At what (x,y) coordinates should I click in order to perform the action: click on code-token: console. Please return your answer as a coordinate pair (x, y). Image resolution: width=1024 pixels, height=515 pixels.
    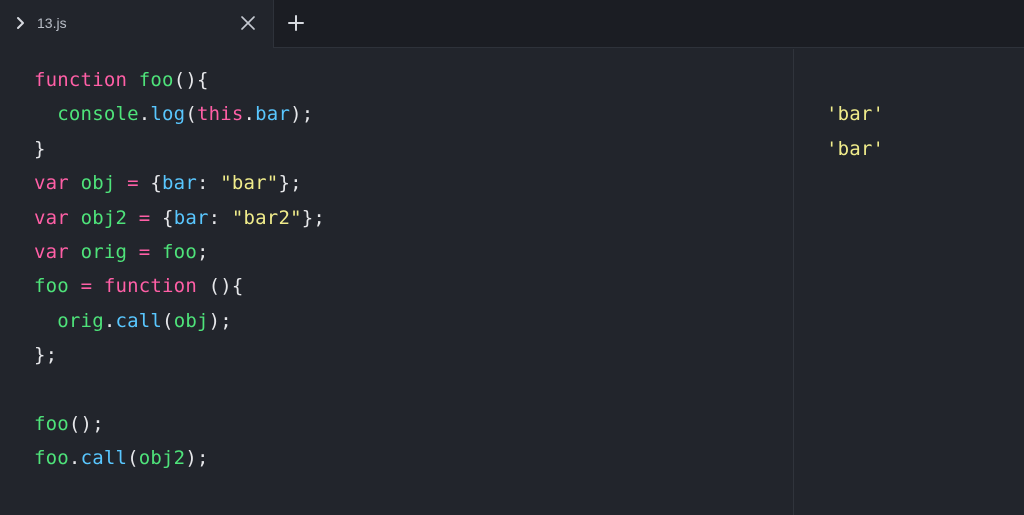
    Looking at the image, I should click on (98, 114).